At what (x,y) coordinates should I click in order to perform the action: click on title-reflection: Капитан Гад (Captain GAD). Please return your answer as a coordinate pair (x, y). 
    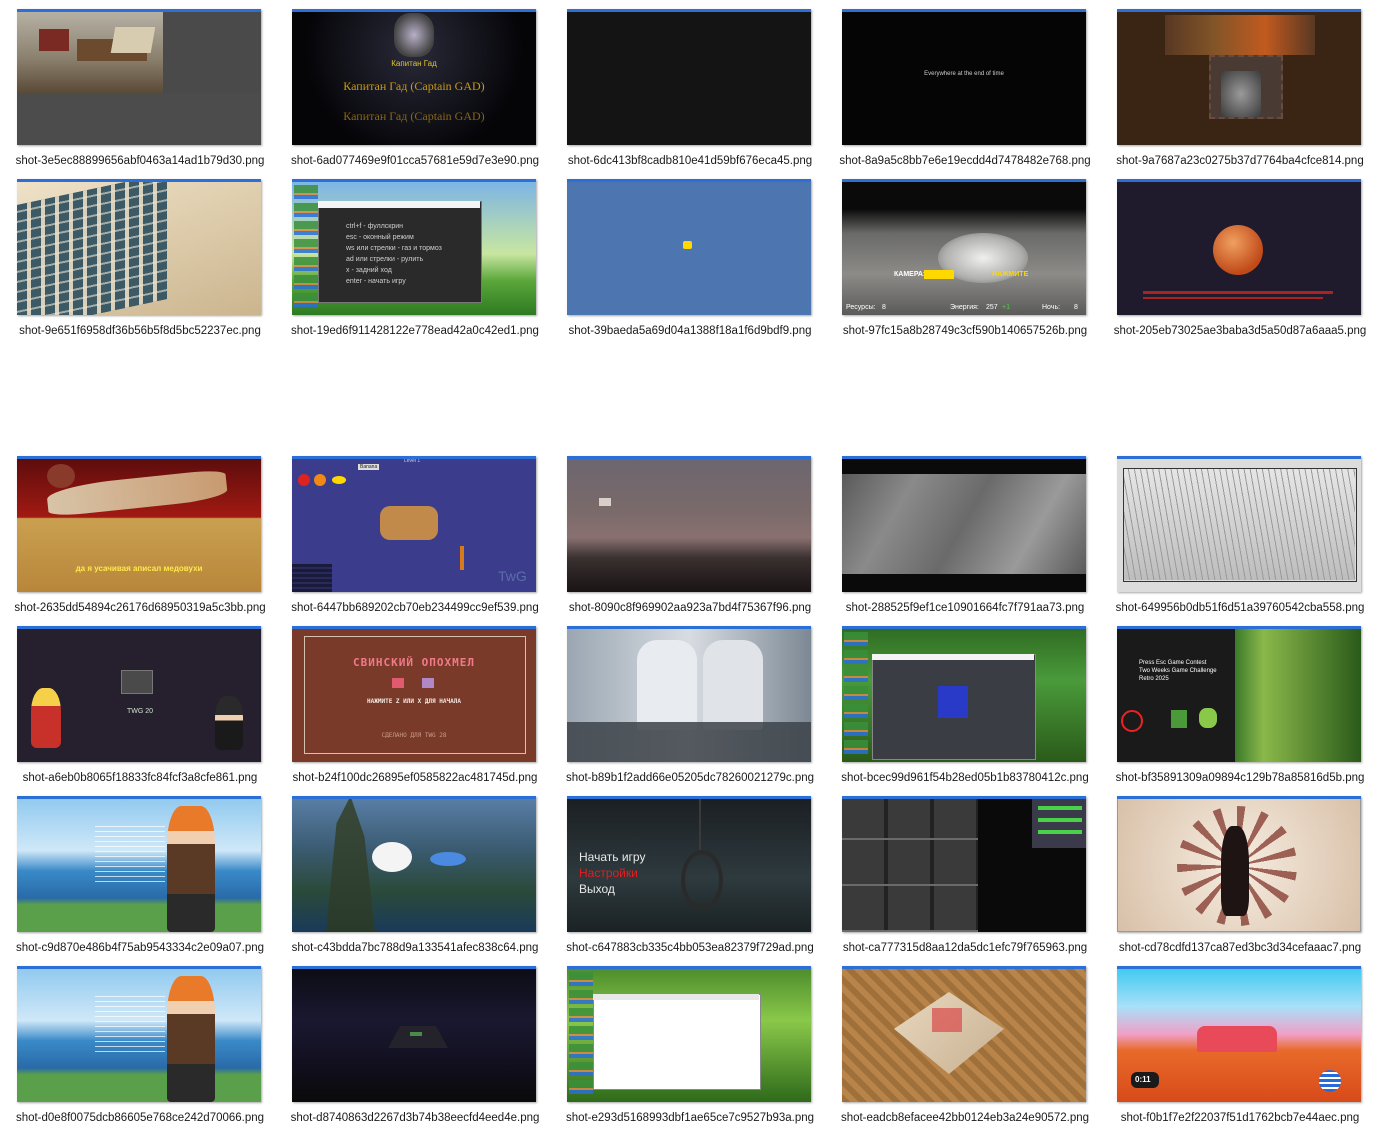
    Looking at the image, I should click on (414, 116).